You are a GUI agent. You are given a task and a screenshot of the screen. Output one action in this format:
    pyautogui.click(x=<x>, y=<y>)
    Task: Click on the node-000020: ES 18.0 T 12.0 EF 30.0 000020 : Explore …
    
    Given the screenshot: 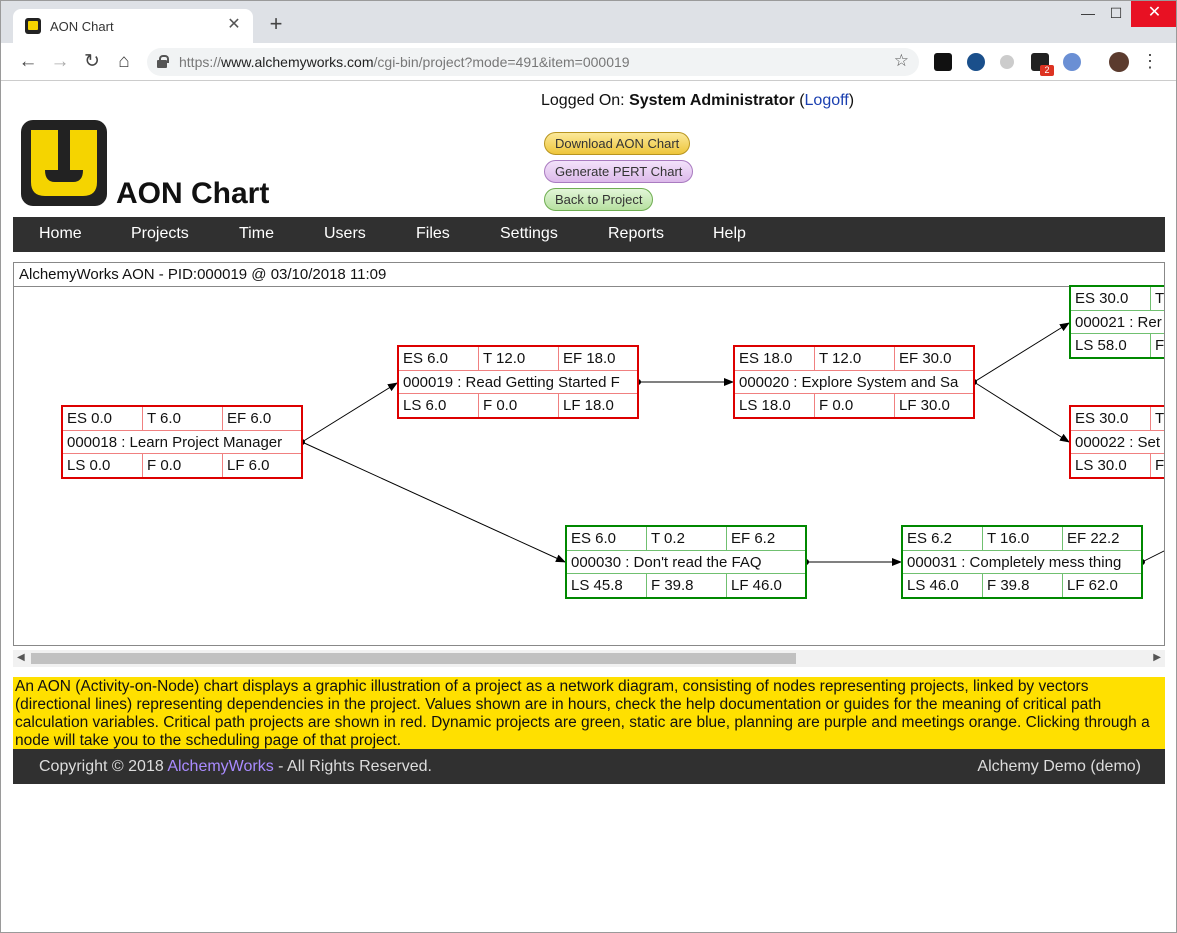 What is the action you would take?
    pyautogui.click(x=854, y=382)
    